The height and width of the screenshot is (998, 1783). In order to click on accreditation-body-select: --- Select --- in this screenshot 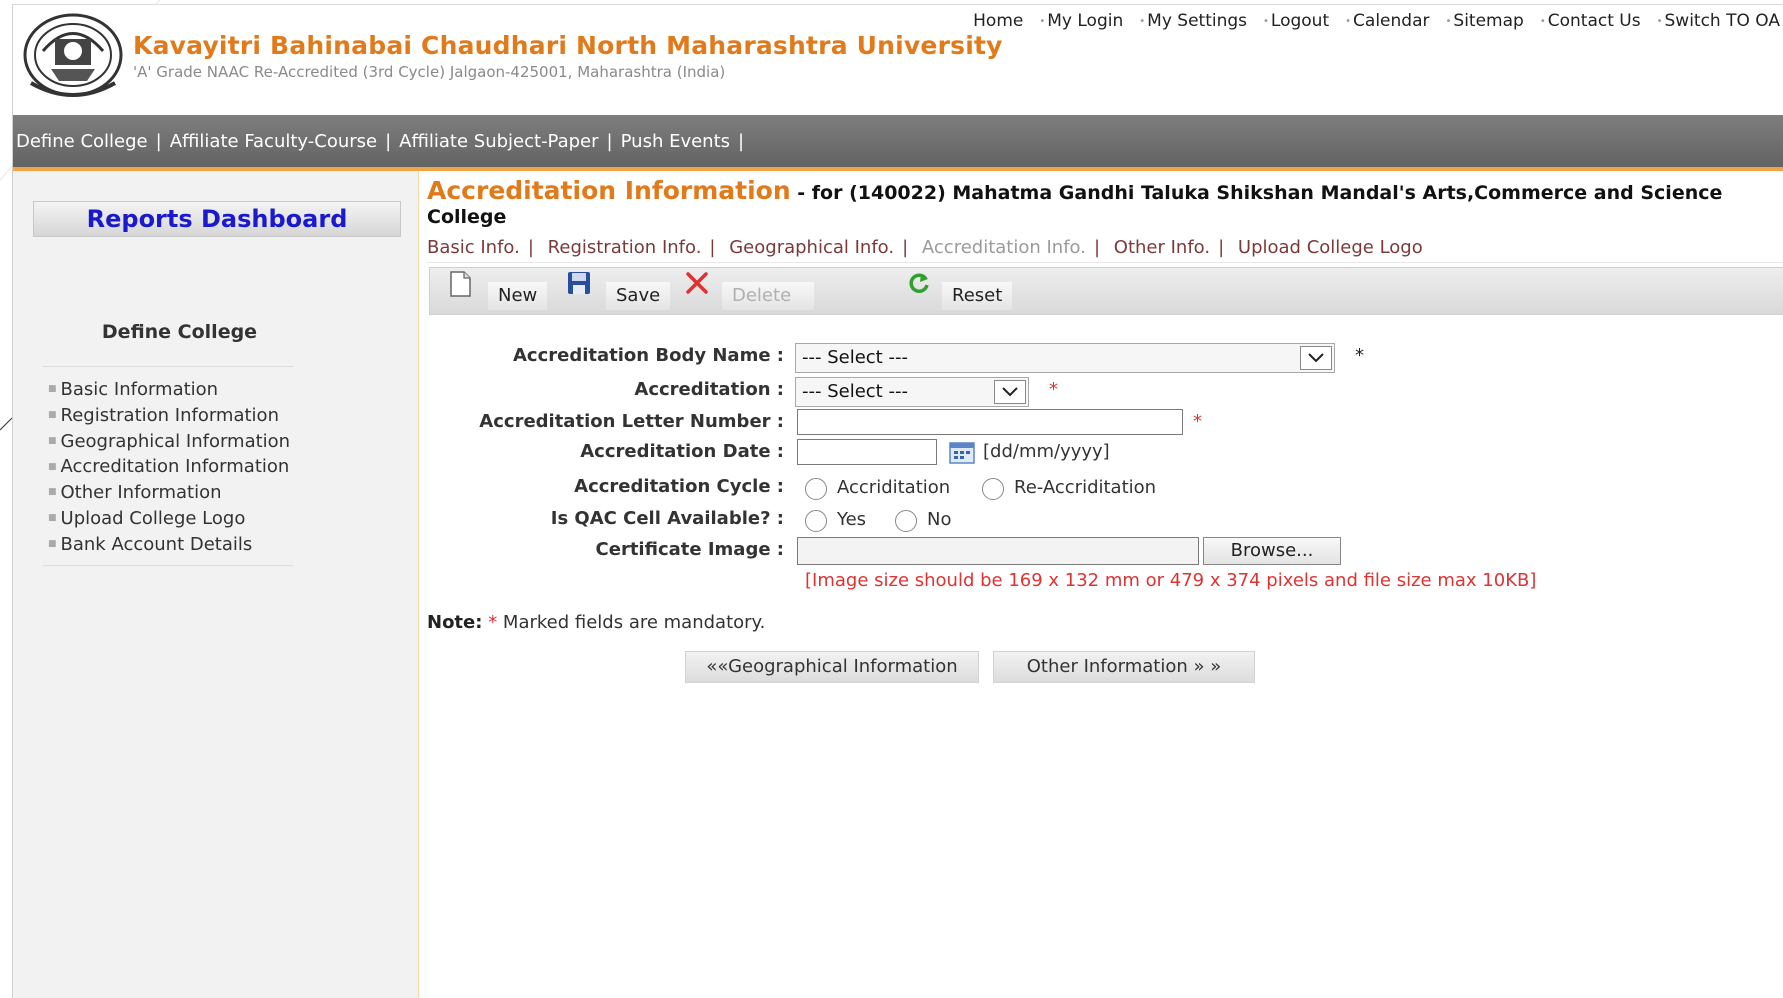, I will do `click(1065, 358)`.